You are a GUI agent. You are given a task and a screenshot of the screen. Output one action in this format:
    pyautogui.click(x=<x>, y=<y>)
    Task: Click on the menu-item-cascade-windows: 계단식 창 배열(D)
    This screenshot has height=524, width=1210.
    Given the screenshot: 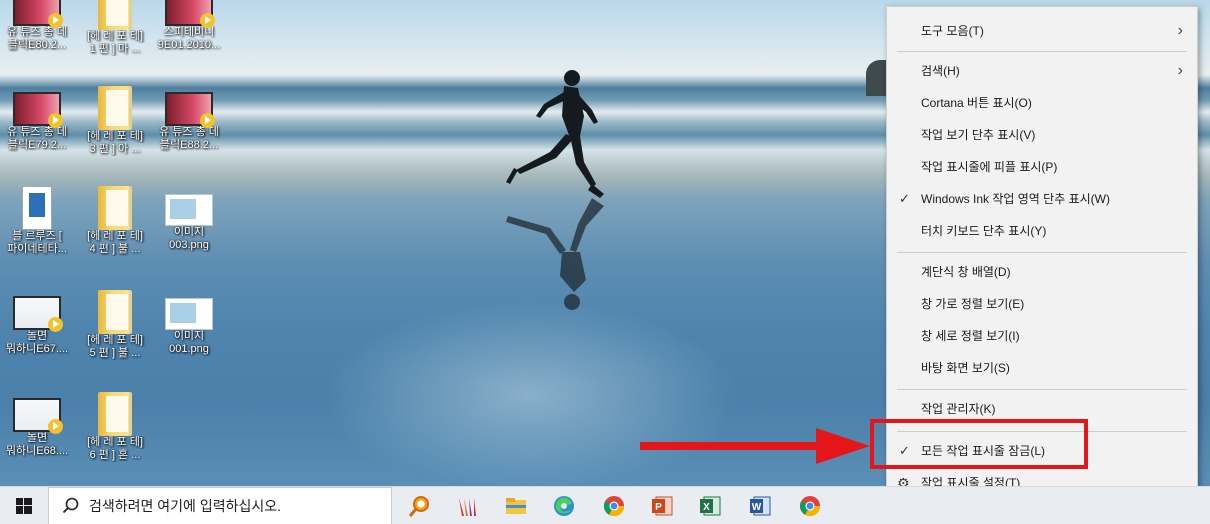 What is the action you would take?
    pyautogui.click(x=1042, y=272)
    